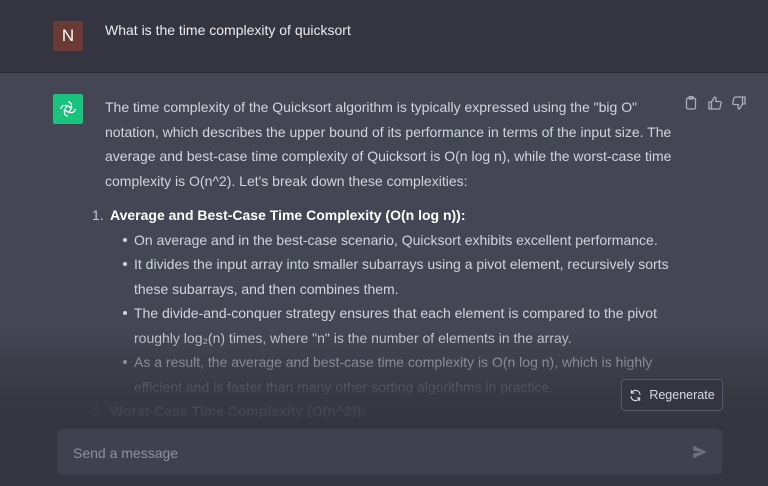 The width and height of the screenshot is (768, 486). What do you see at coordinates (739, 103) in the screenshot?
I see `thumbs-down-icon` at bounding box center [739, 103].